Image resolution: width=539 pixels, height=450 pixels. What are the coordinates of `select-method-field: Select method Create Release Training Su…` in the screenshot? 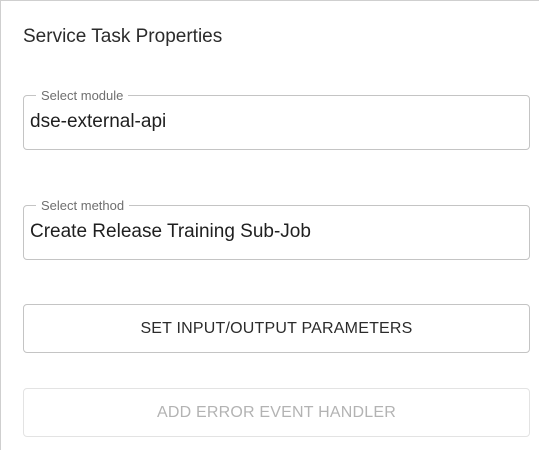 It's located at (276, 229).